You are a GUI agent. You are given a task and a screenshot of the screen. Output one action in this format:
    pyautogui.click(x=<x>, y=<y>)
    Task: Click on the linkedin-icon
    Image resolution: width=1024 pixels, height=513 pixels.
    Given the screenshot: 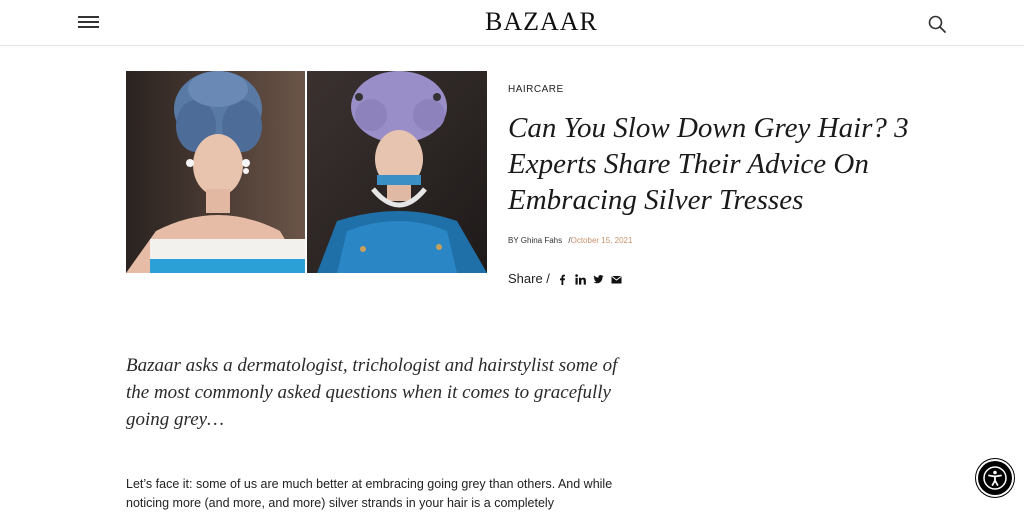 What is the action you would take?
    pyautogui.click(x=580, y=279)
    